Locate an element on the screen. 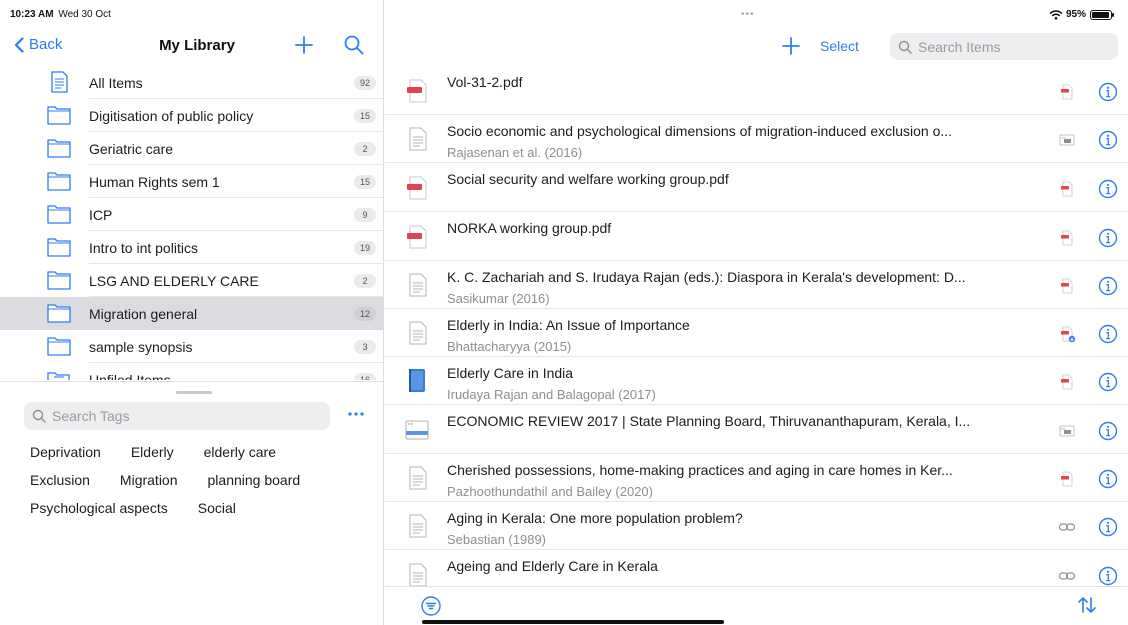 The image size is (1128, 625). tag-search-input: Search Tags is located at coordinates (177, 416).